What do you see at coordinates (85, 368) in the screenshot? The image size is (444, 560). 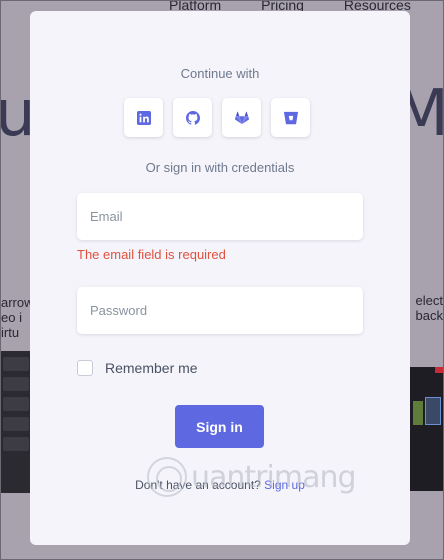 I see `remember-me-checkbox` at bounding box center [85, 368].